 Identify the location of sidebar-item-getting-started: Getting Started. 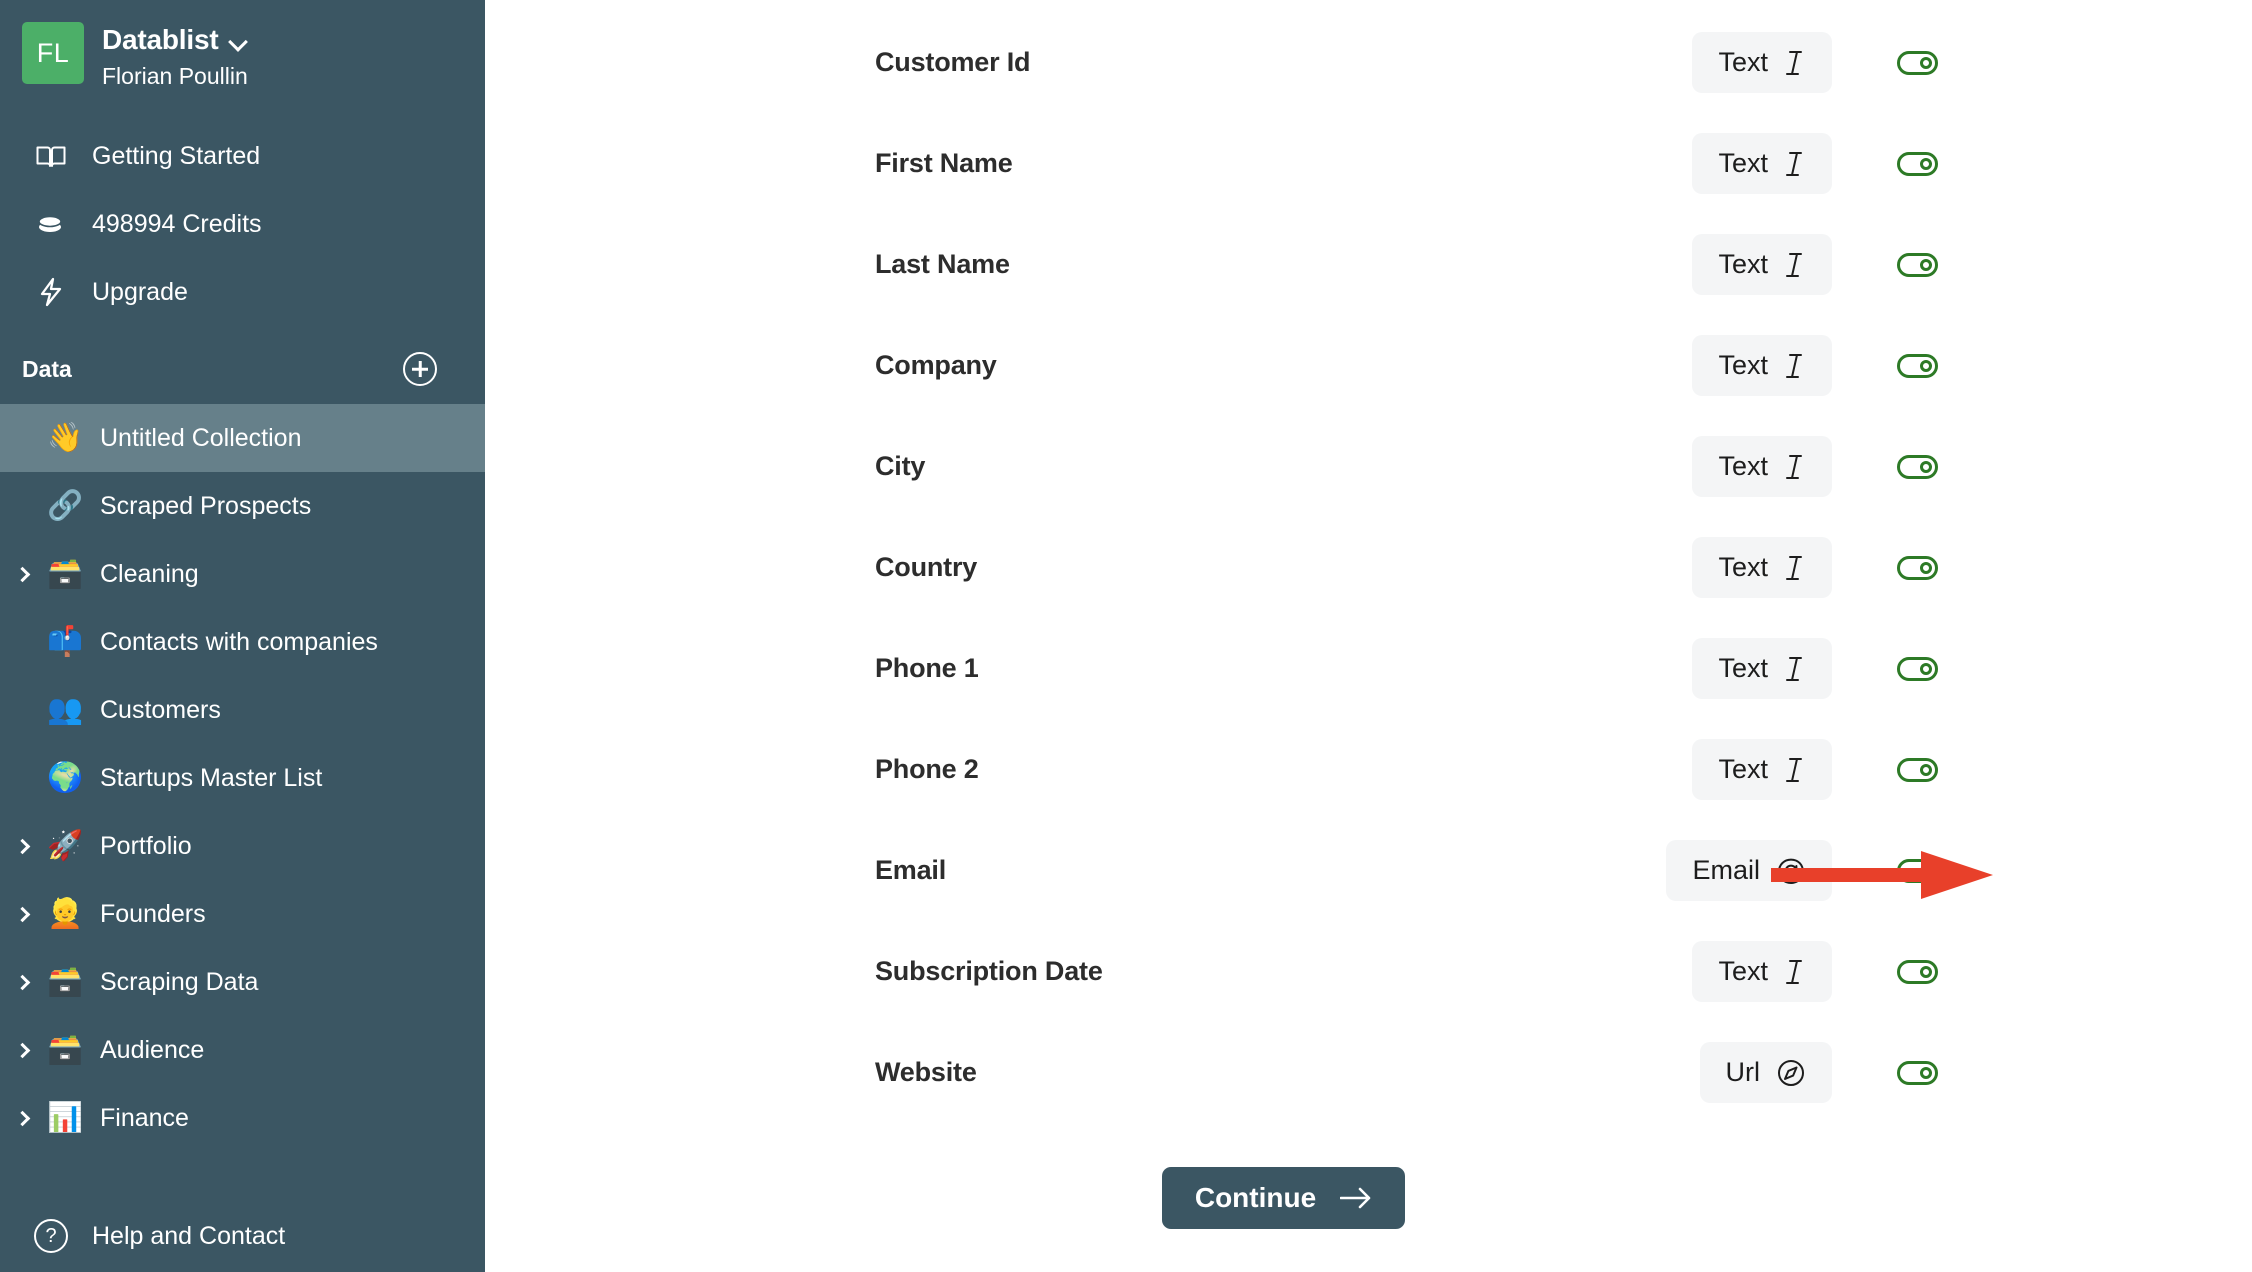
(242, 156).